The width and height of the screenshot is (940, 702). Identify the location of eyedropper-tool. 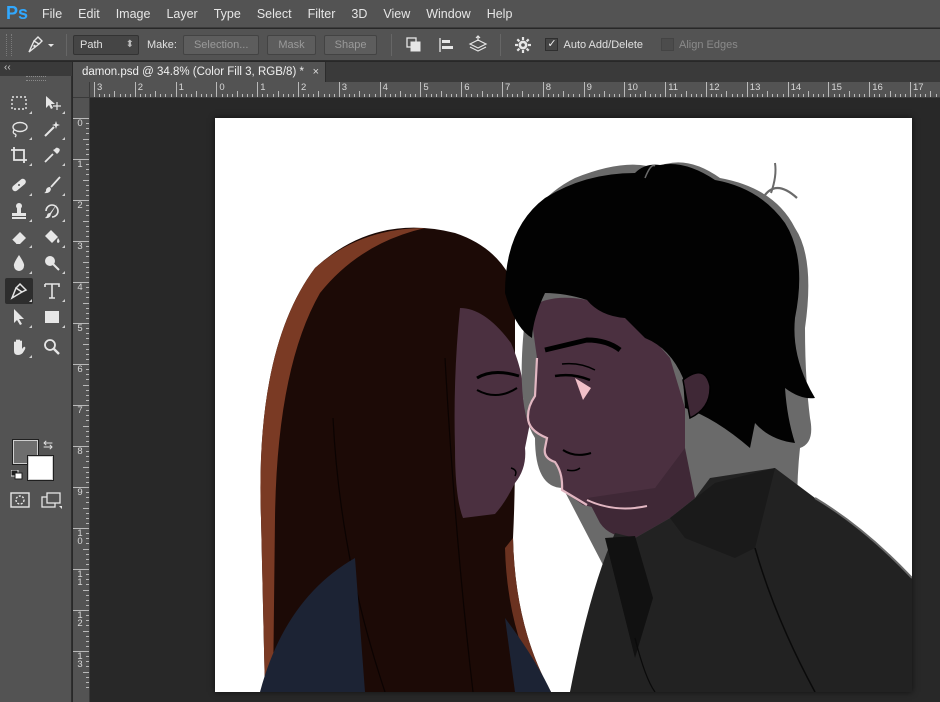
(52, 155).